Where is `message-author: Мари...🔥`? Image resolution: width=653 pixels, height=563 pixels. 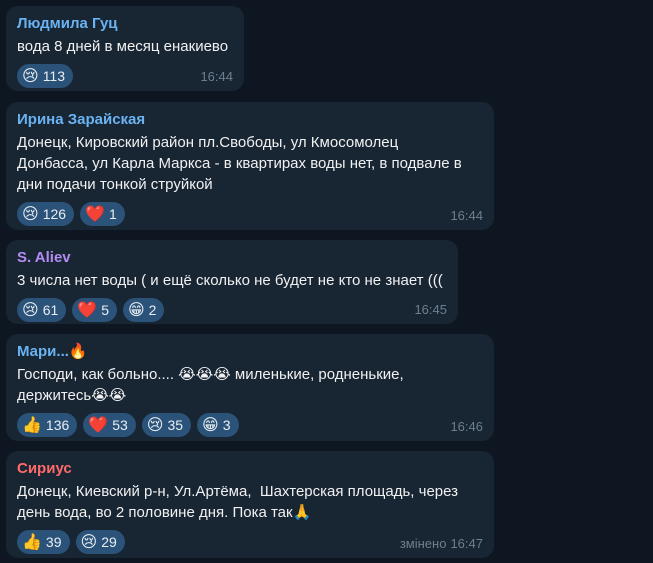 message-author: Мари...🔥 is located at coordinates (250, 352).